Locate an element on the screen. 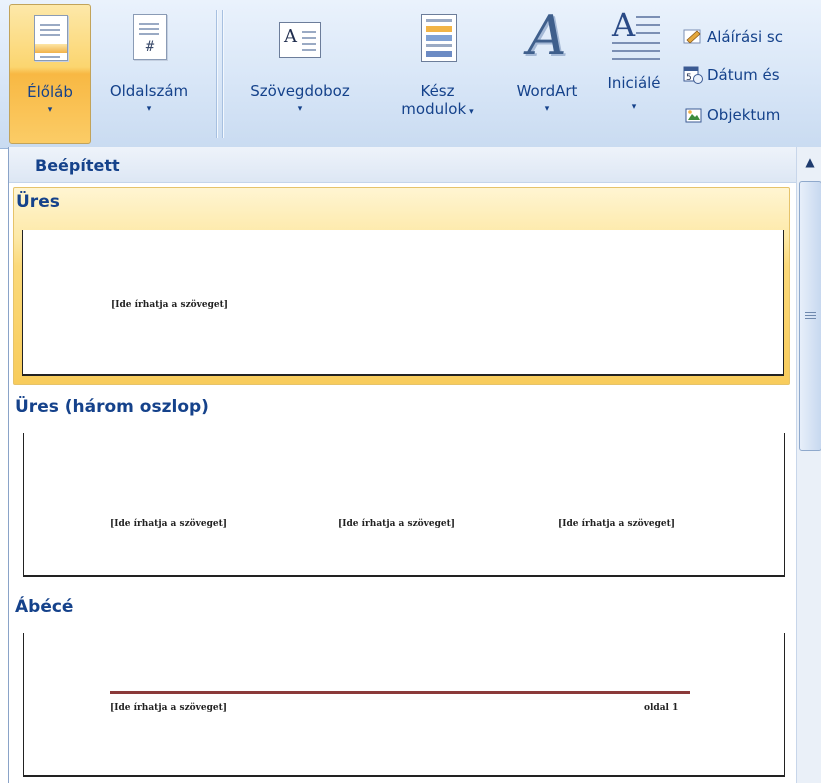 The height and width of the screenshot is (783, 821). signature-line-label: Aláírási sc is located at coordinates (745, 37).